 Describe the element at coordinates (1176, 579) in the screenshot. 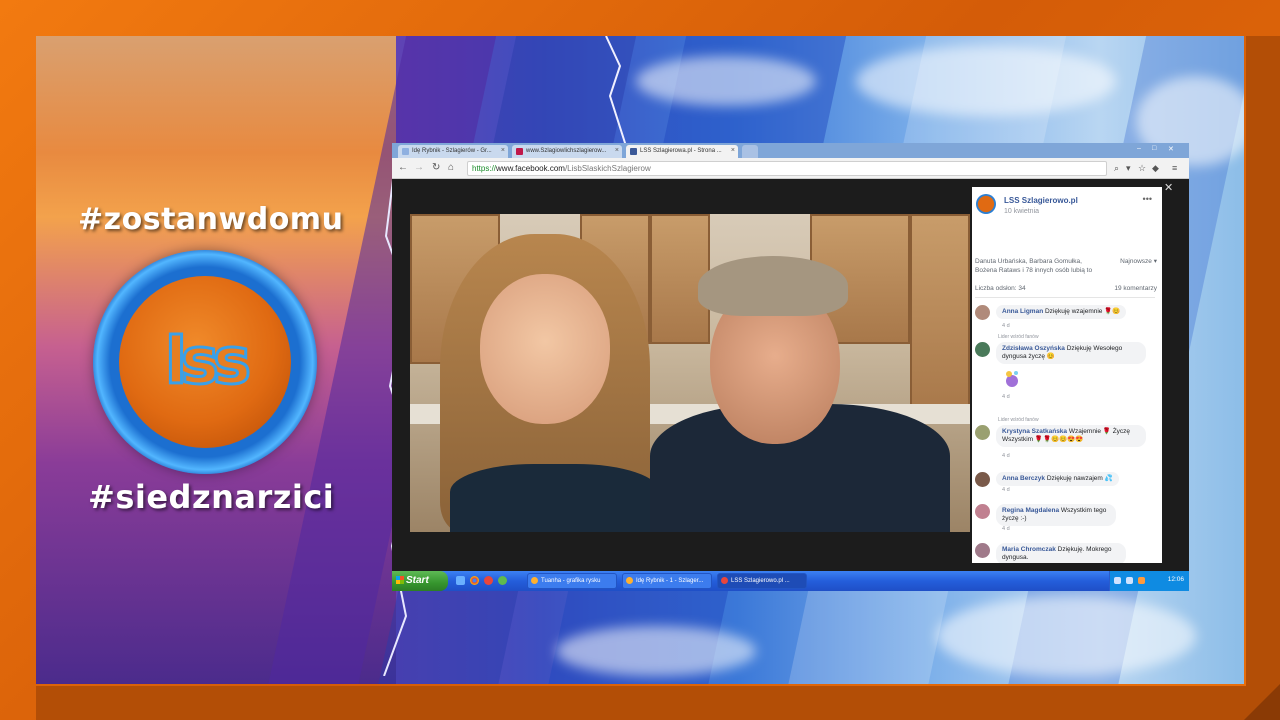

I see `taskbar-clock: 12:06` at that location.